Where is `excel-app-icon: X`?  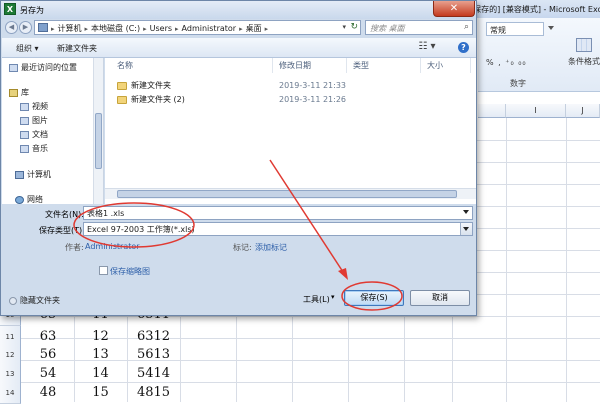 excel-app-icon: X is located at coordinates (10, 9).